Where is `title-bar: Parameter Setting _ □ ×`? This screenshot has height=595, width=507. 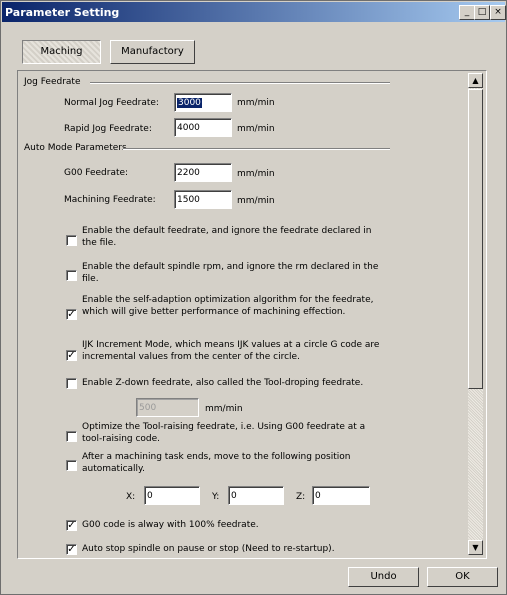 title-bar: Parameter Setting _ □ × is located at coordinates (254, 12).